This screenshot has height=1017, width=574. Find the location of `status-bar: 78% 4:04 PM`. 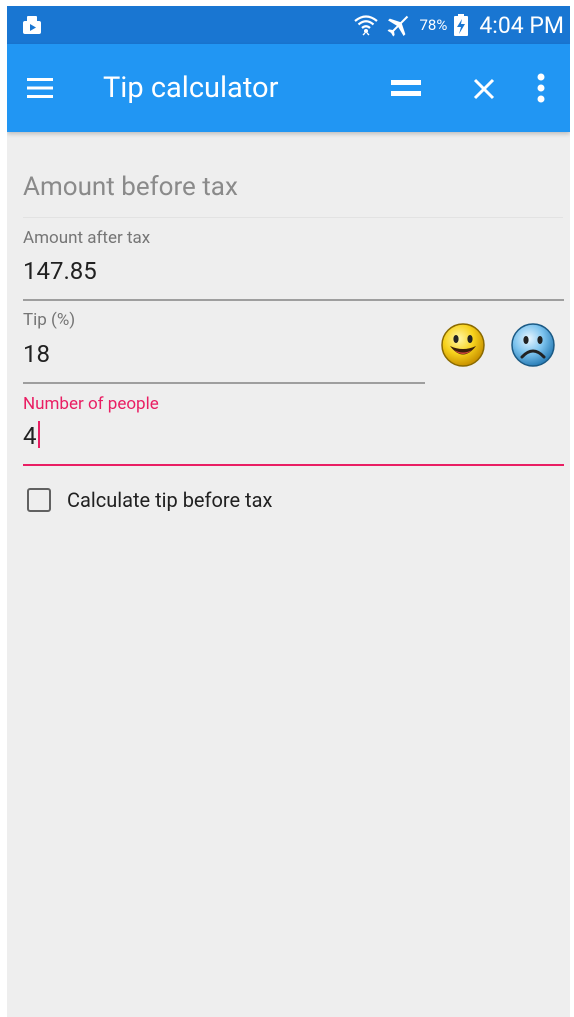

status-bar: 78% 4:04 PM is located at coordinates (288, 25).